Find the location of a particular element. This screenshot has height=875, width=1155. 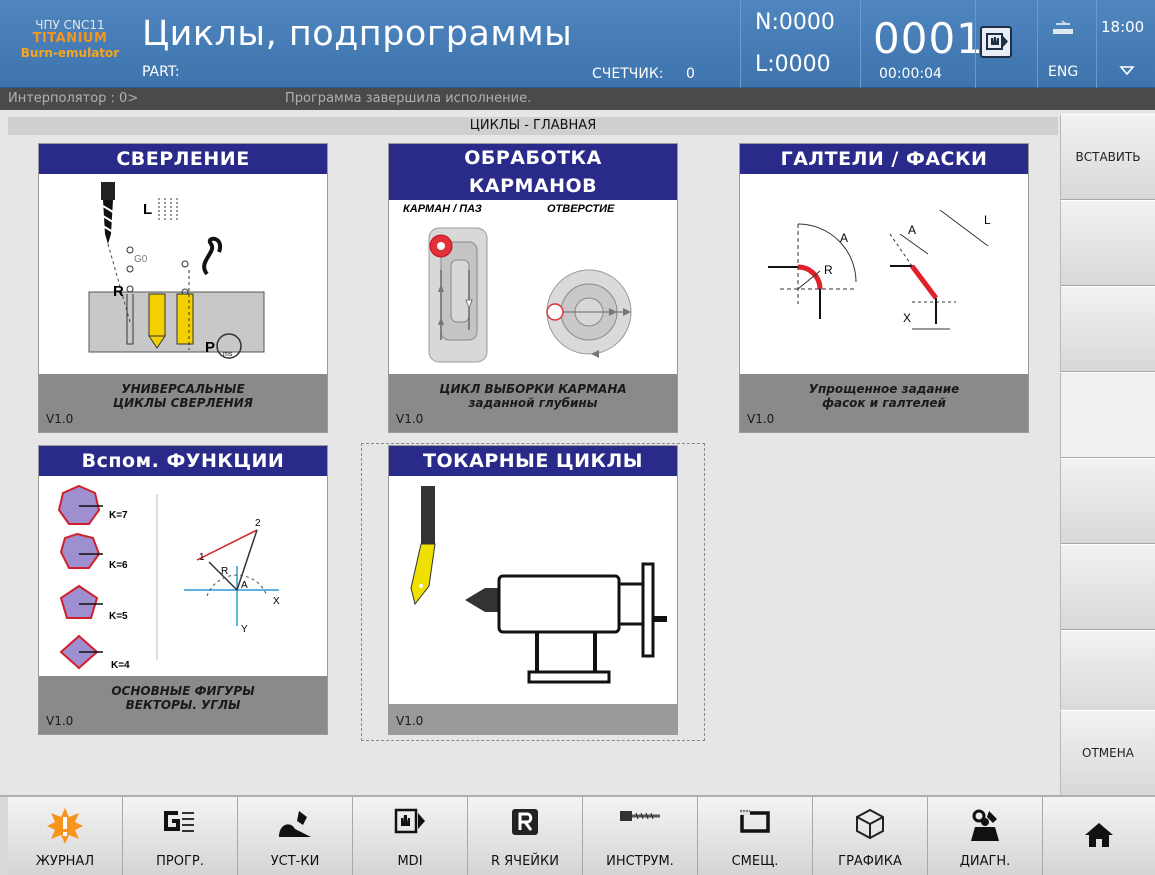

tools-button: ИНСТРУМ. is located at coordinates (640, 836).